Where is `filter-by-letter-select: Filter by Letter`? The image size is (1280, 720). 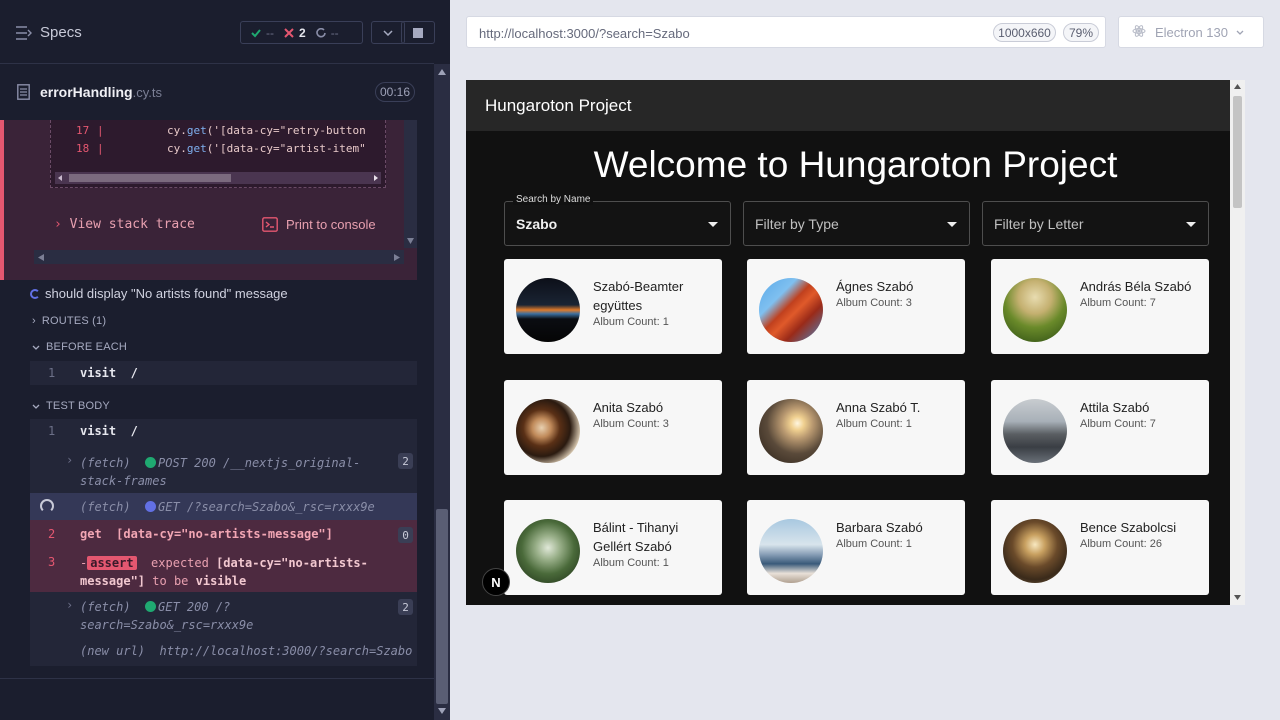
filter-by-letter-select: Filter by Letter is located at coordinates (1095, 223).